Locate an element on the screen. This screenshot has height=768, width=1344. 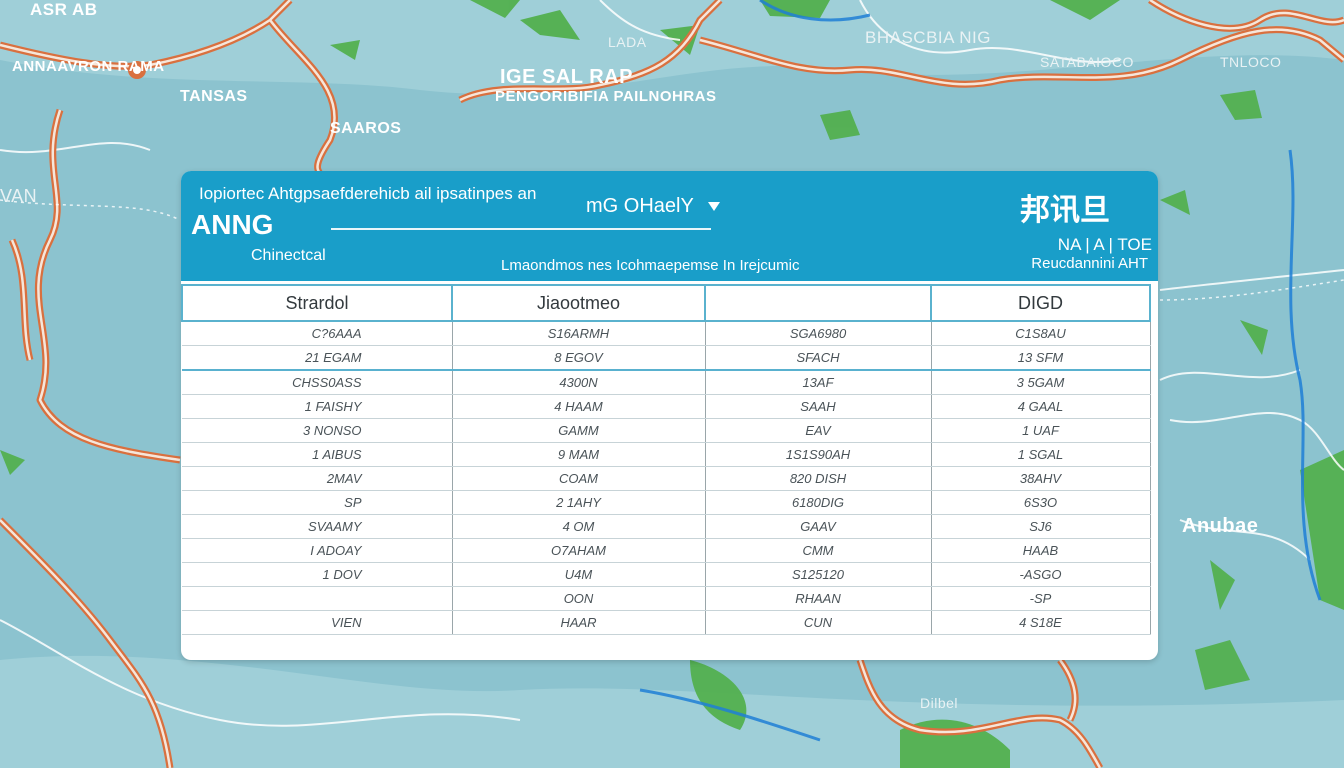
table-cell: SFACH is located at coordinates (818, 358).